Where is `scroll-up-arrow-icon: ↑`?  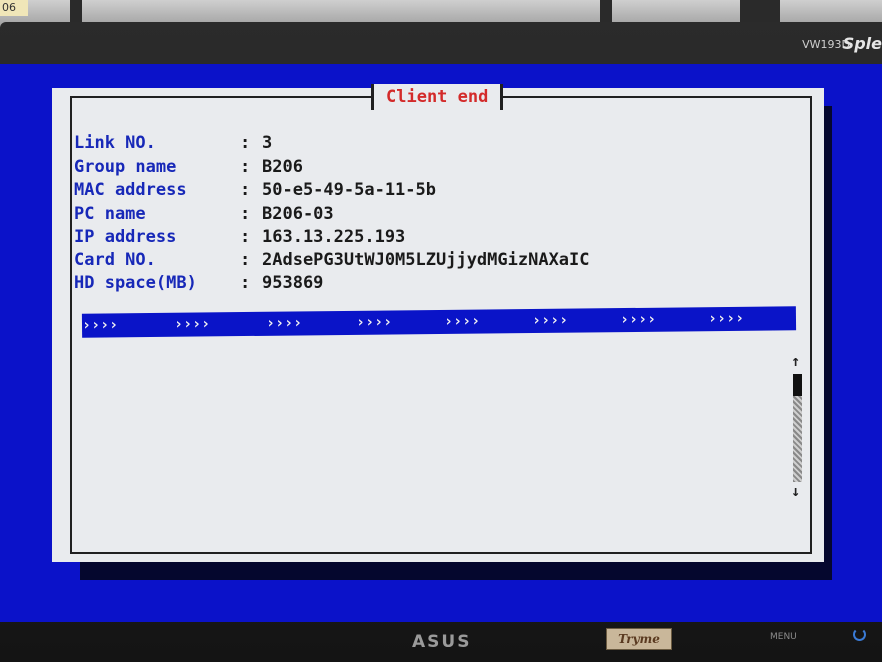 scroll-up-arrow-icon: ↑ is located at coordinates (795, 361).